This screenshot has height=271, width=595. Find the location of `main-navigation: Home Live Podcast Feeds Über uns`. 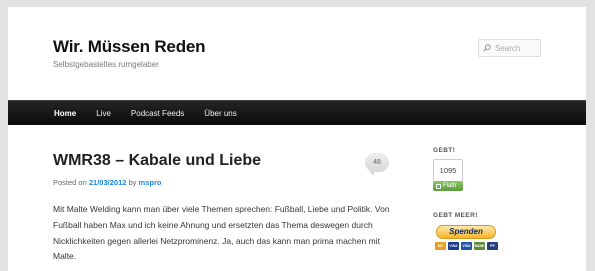

main-navigation: Home Live Podcast Feeds Über uns is located at coordinates (297, 112).